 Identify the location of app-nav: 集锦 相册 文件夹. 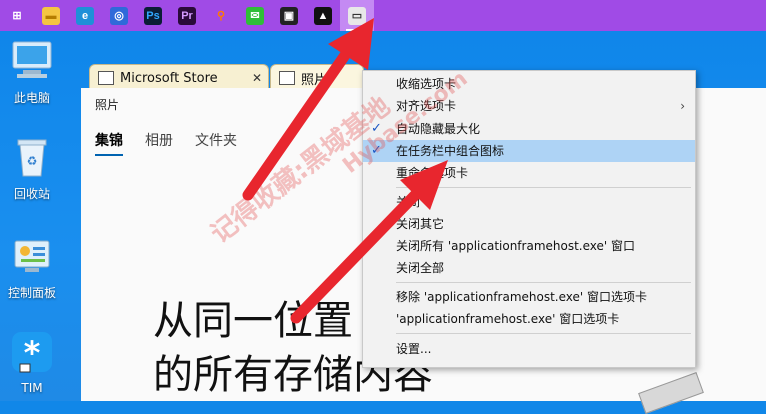
(166, 143).